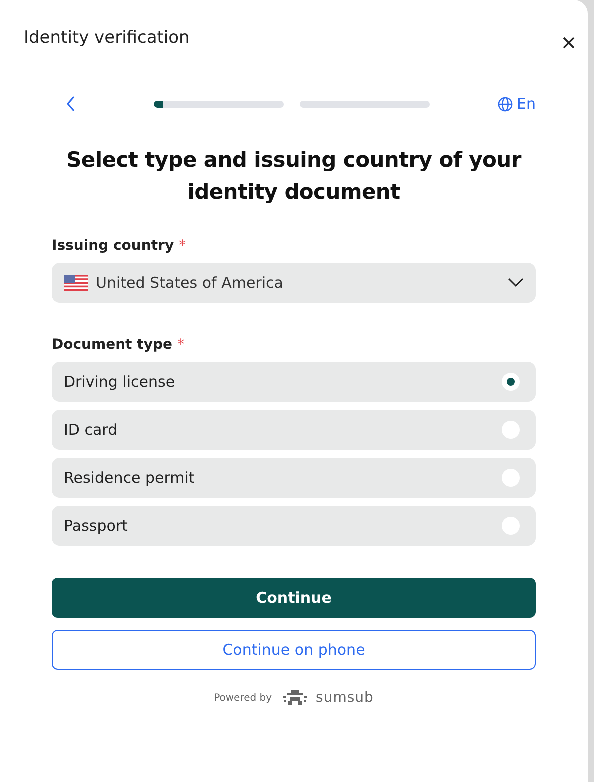  What do you see at coordinates (294, 382) in the screenshot?
I see `document-option: Driving license` at bounding box center [294, 382].